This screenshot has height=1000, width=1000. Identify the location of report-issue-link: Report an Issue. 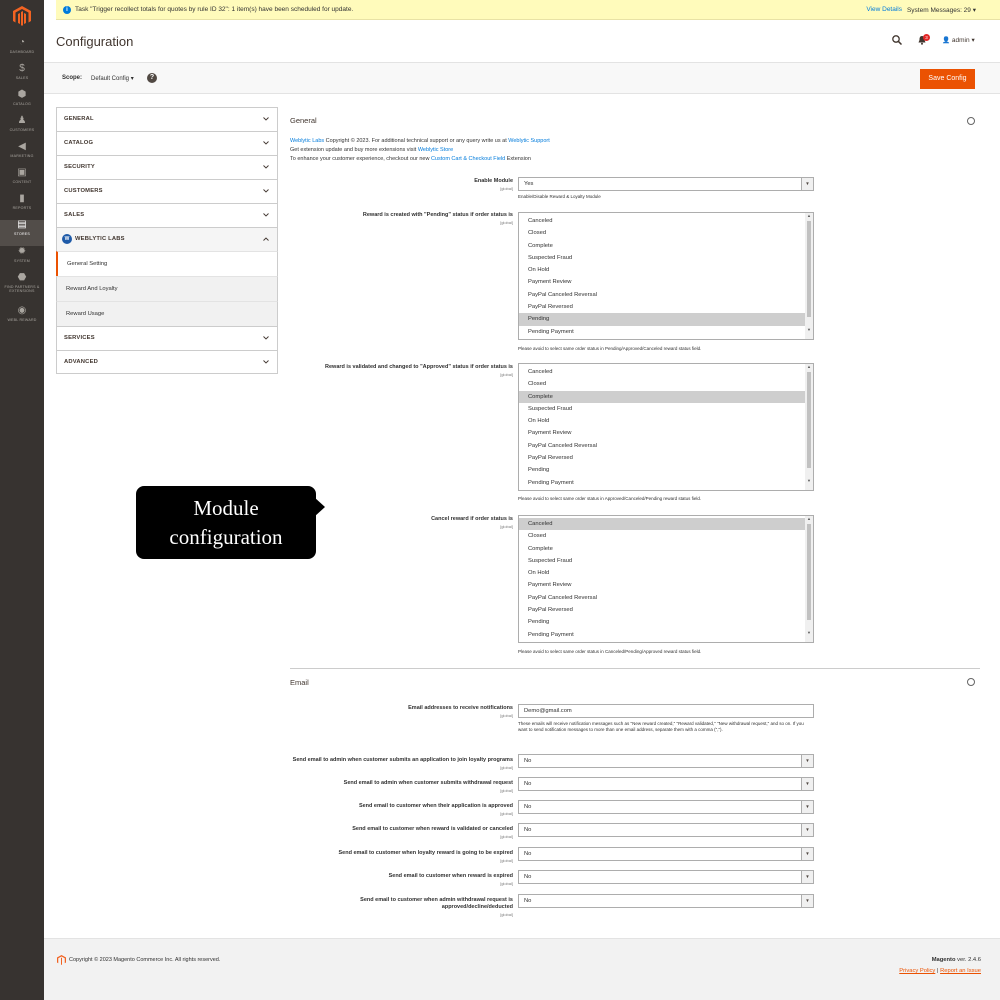
(960, 971).